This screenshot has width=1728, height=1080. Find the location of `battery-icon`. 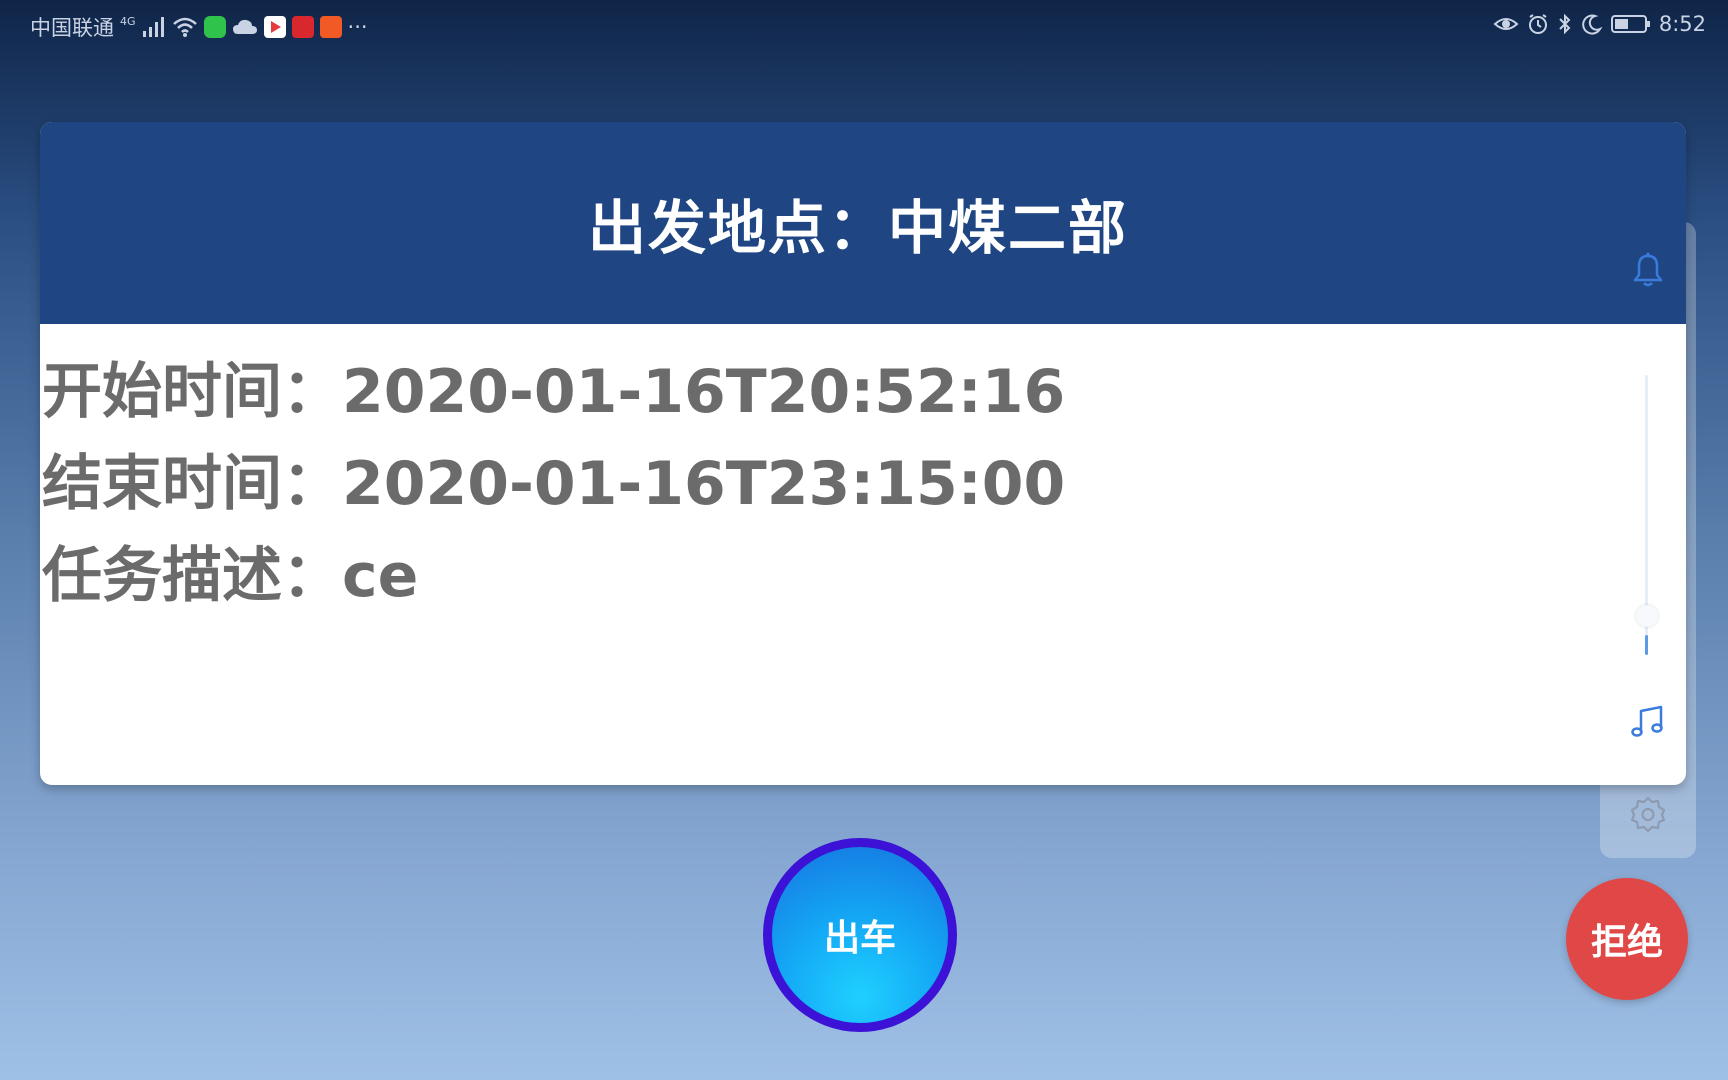

battery-icon is located at coordinates (1630, 24).